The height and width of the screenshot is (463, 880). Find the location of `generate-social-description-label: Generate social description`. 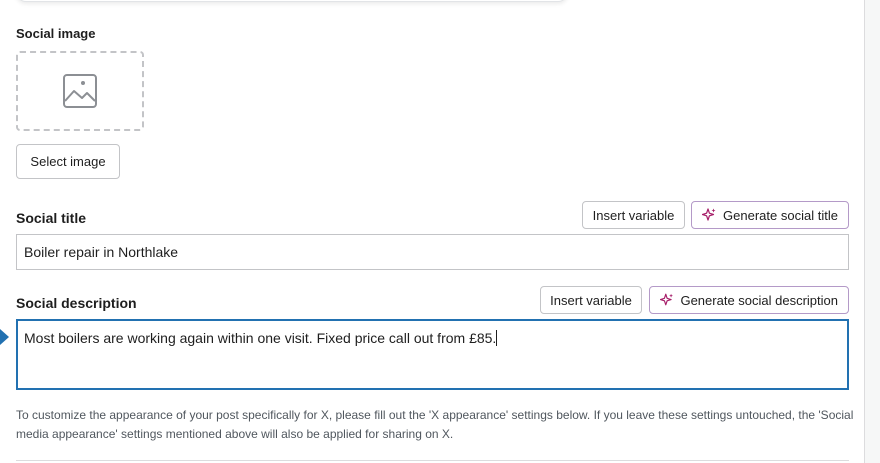

generate-social-description-label: Generate social description is located at coordinates (759, 300).